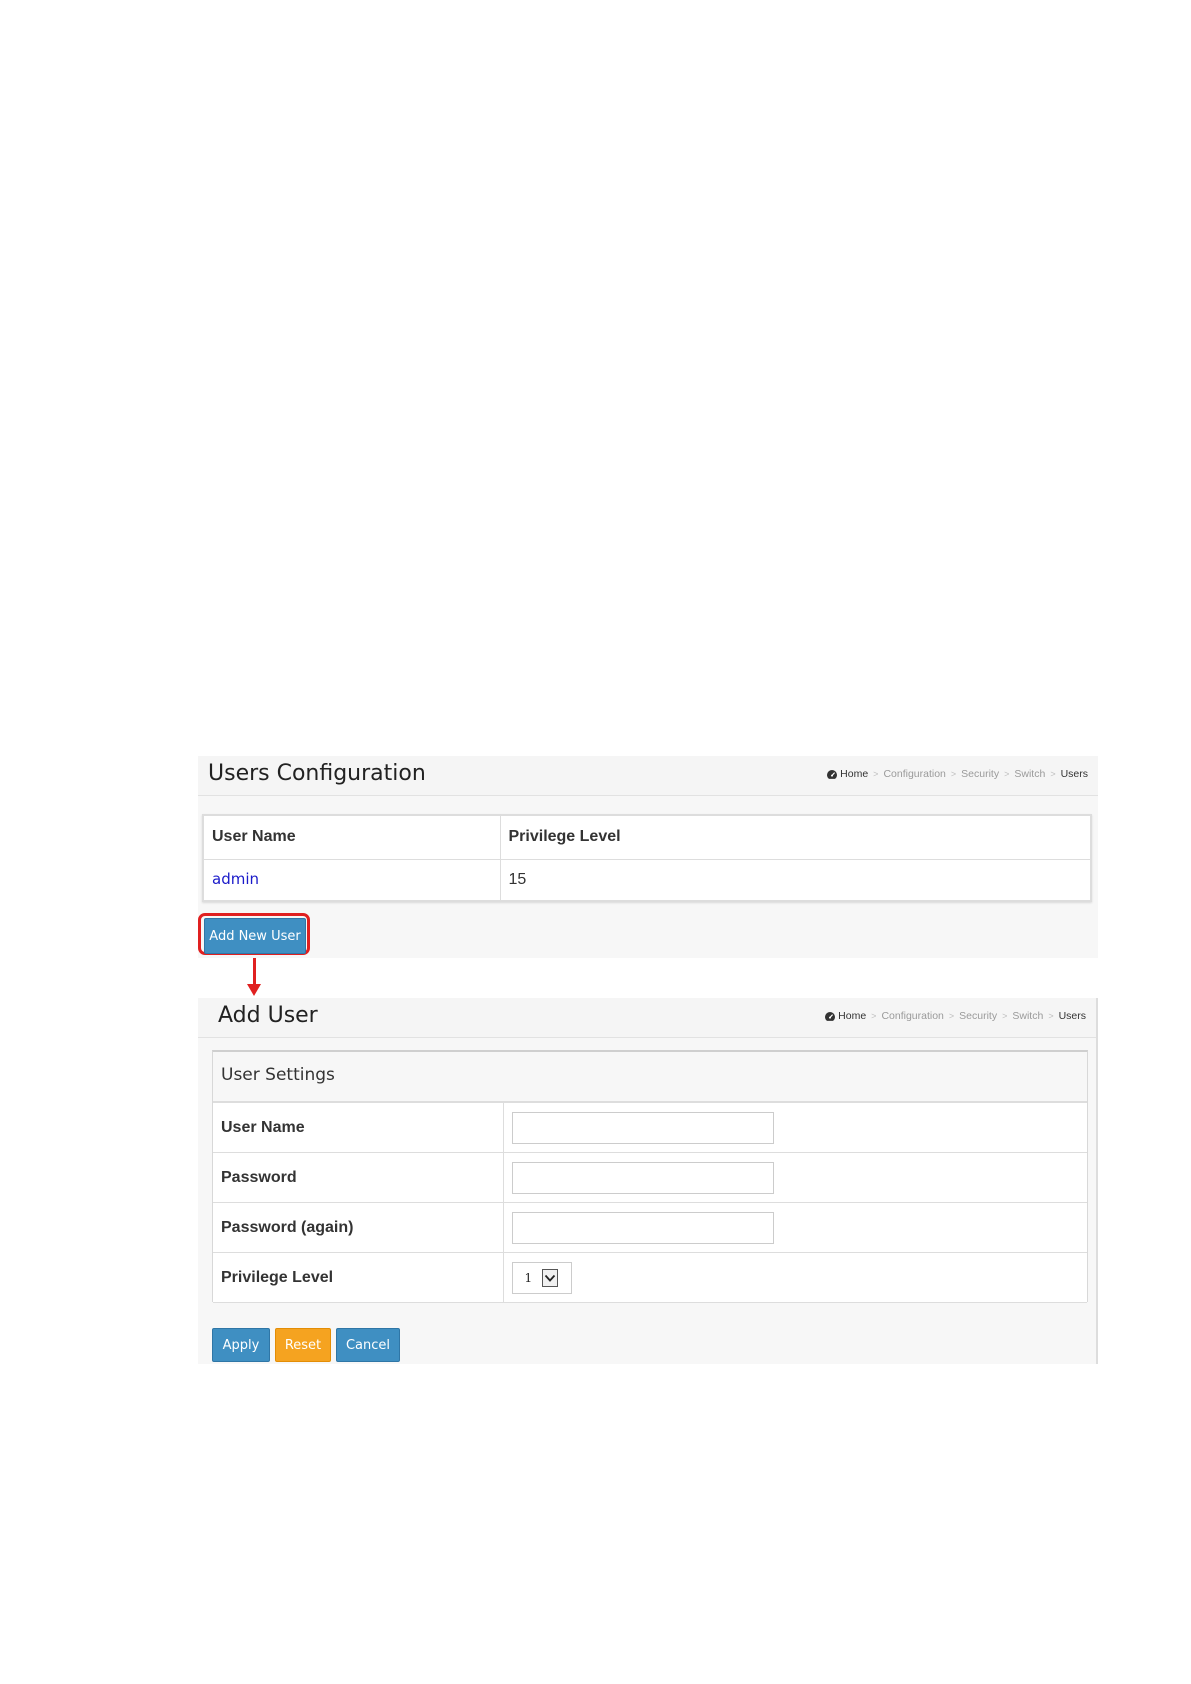  I want to click on form-row-password: Password, so click(650, 1177).